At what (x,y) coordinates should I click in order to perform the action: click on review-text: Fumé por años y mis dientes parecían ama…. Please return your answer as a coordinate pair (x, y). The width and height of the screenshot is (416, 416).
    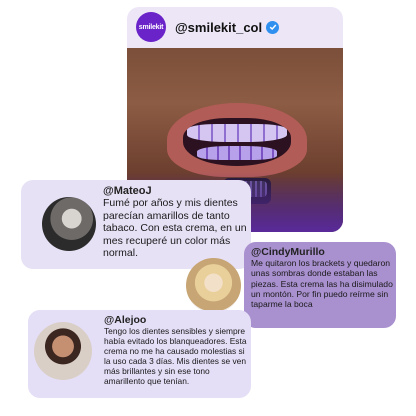
    Looking at the image, I should click on (175, 228).